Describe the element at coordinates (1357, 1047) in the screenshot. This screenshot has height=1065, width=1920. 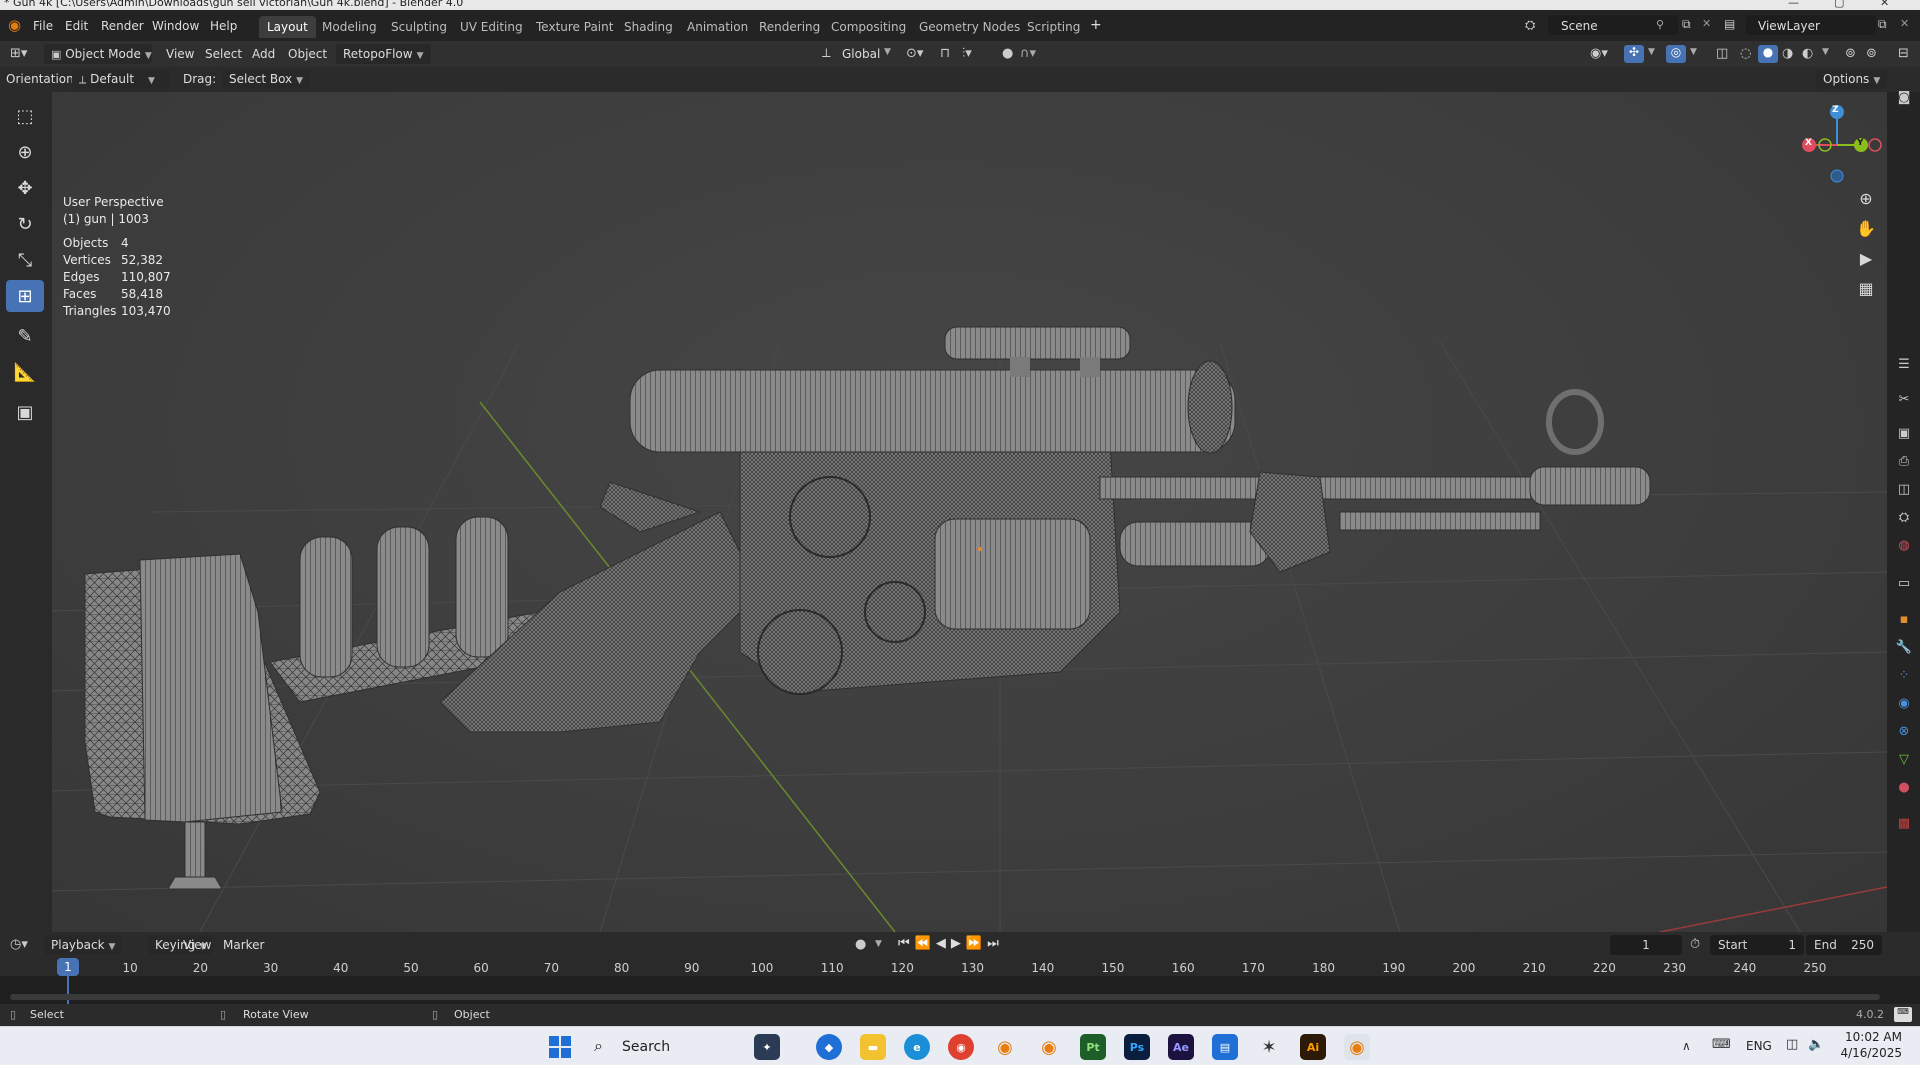
I see `blender-active-app-icon: ◉` at that location.